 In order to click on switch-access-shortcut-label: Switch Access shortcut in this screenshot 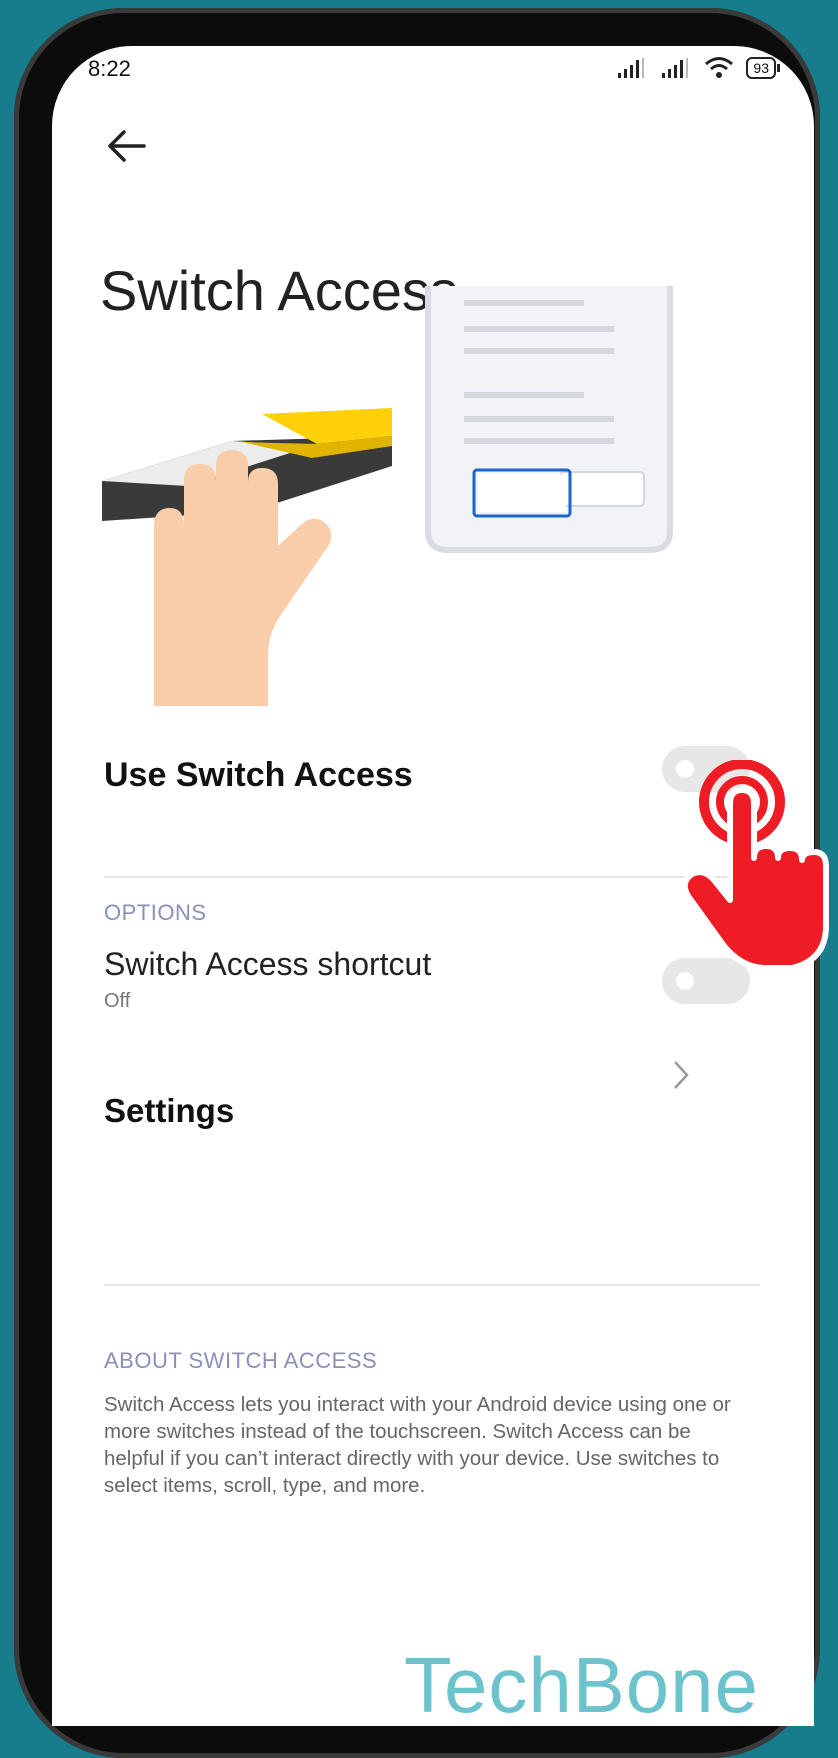, I will do `click(267, 964)`.